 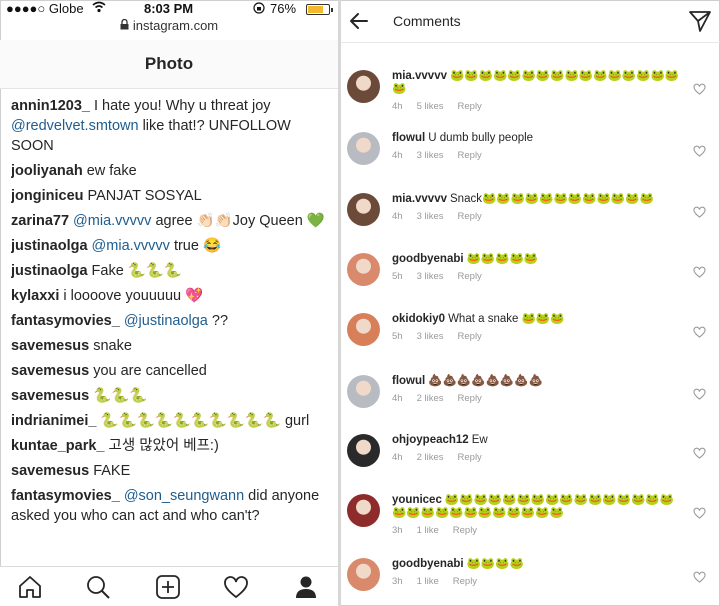 What do you see at coordinates (99, 8) in the screenshot?
I see `wifi-icon` at bounding box center [99, 8].